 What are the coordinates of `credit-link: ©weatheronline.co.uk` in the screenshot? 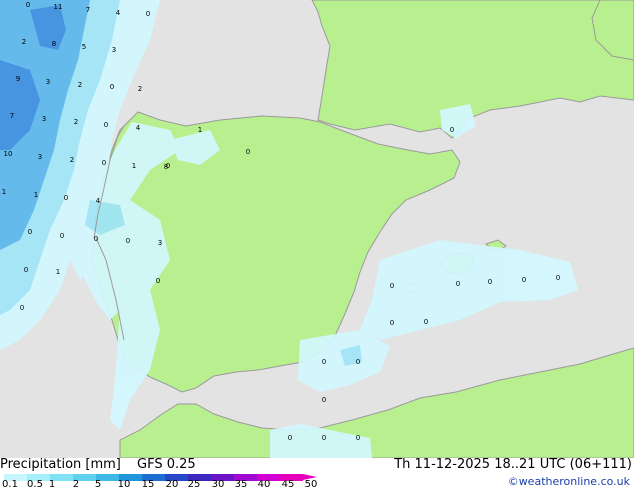 It's located at (569, 481).